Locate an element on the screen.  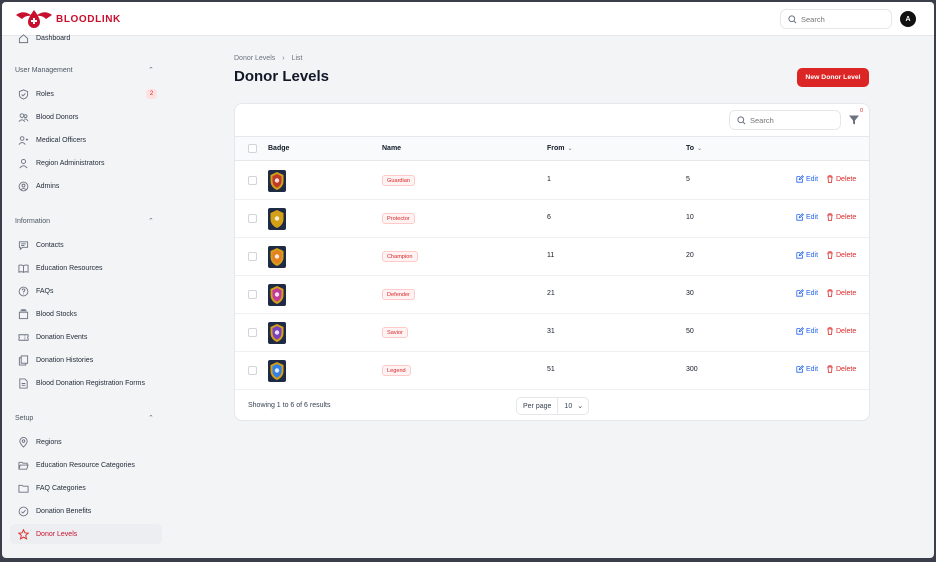
sidebar-item-region-administrators: Region Administrators is located at coordinates (86, 163).